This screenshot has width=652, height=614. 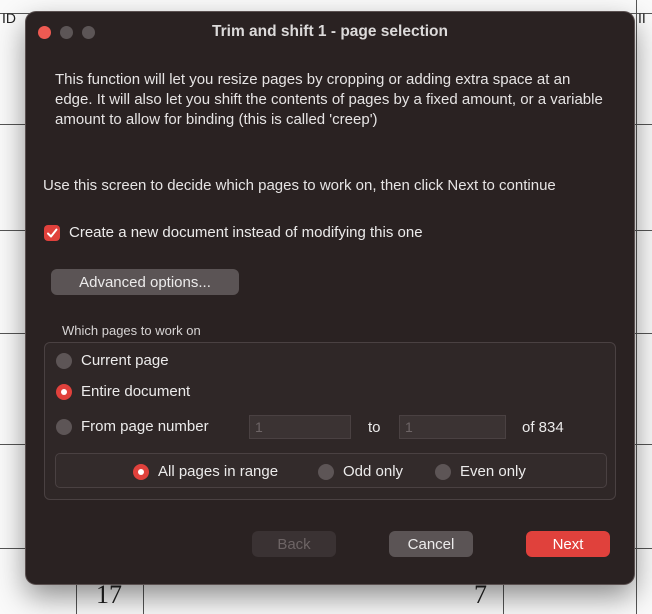 What do you see at coordinates (452, 427) in the screenshot?
I see `to-page-input: 1` at bounding box center [452, 427].